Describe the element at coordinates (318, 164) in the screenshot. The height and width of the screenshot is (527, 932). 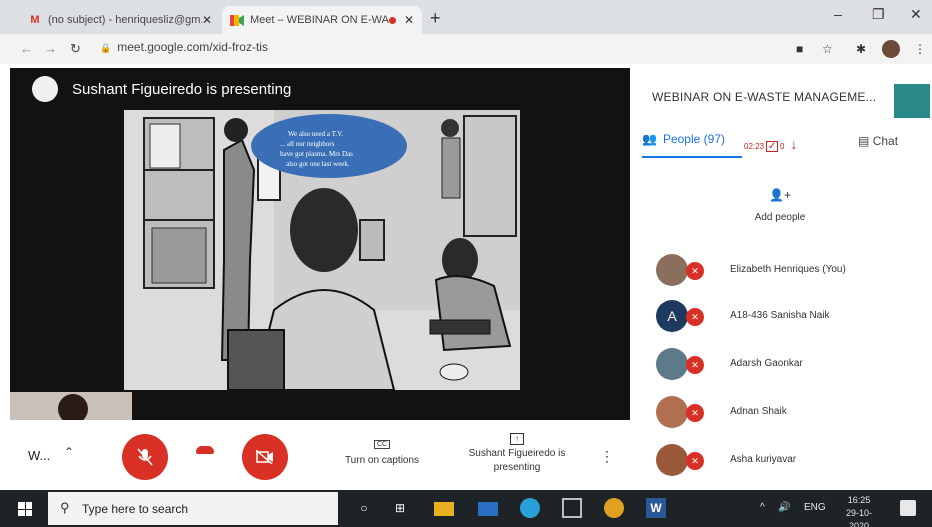
I see `speech-bubble-line4: also got one last week.` at that location.